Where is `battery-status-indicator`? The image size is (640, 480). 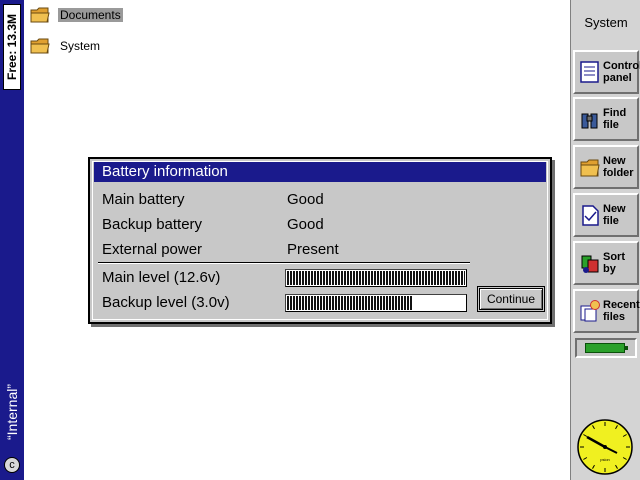 battery-status-indicator is located at coordinates (606, 348).